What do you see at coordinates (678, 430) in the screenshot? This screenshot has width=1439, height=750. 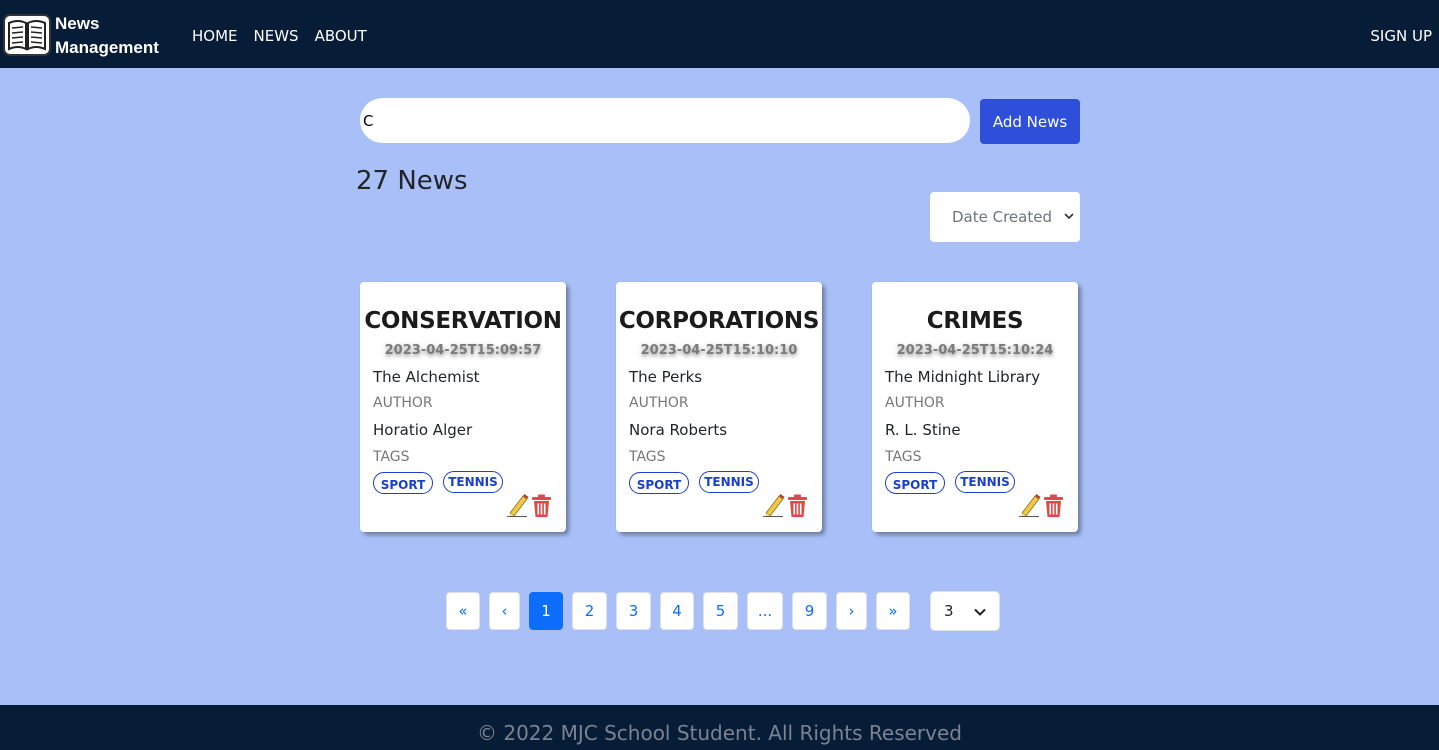 I see `card-author: Nora Roberts` at bounding box center [678, 430].